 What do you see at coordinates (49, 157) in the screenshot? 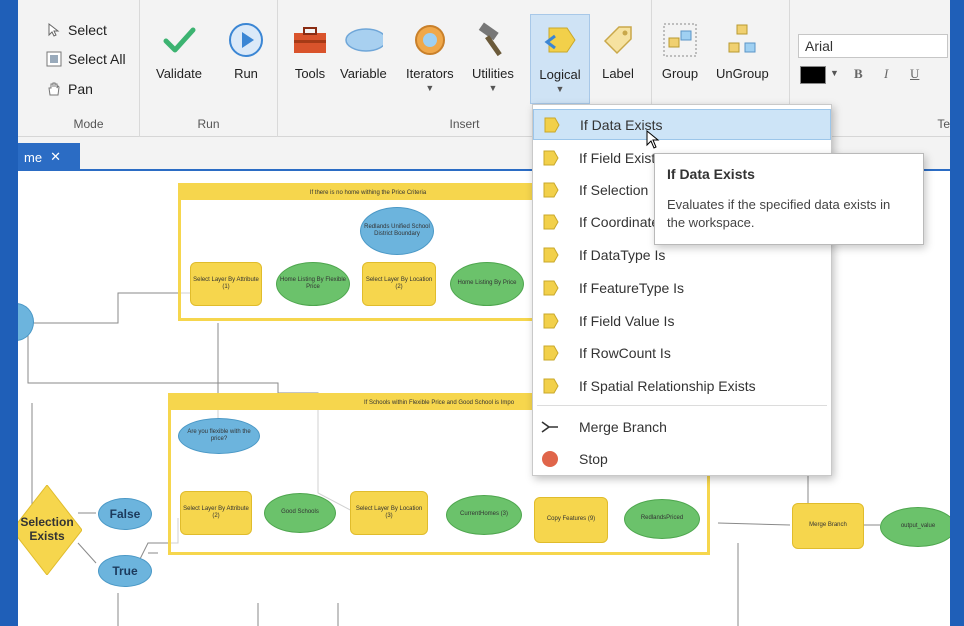
I see `tab-model: me ✕` at bounding box center [49, 157].